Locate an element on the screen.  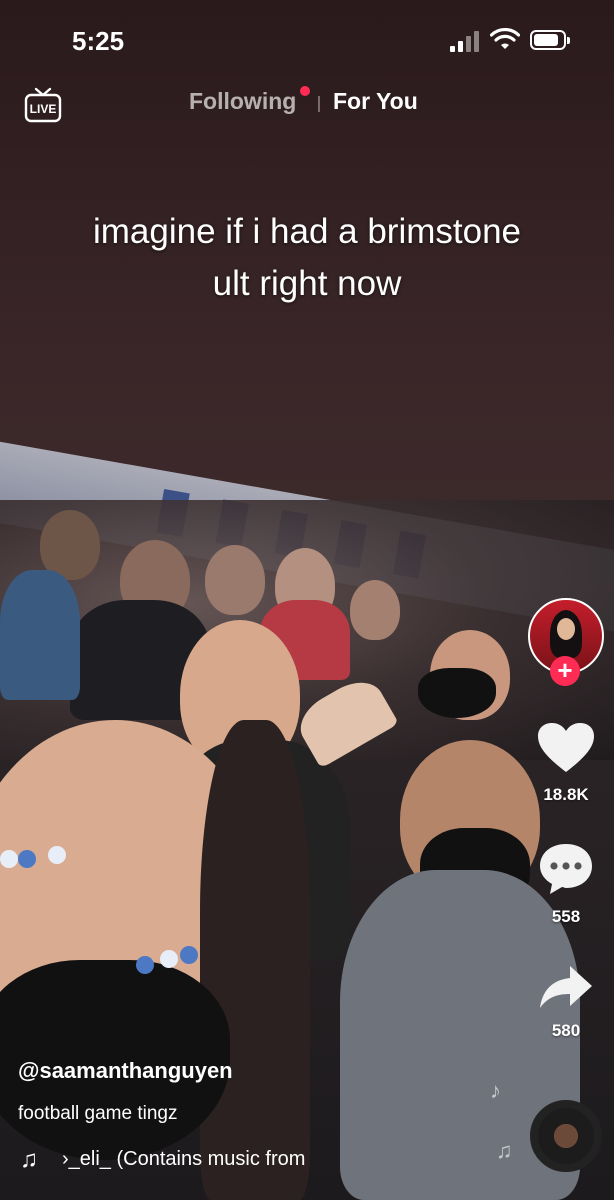
like-count: 18.8K is located at coordinates (566, 794).